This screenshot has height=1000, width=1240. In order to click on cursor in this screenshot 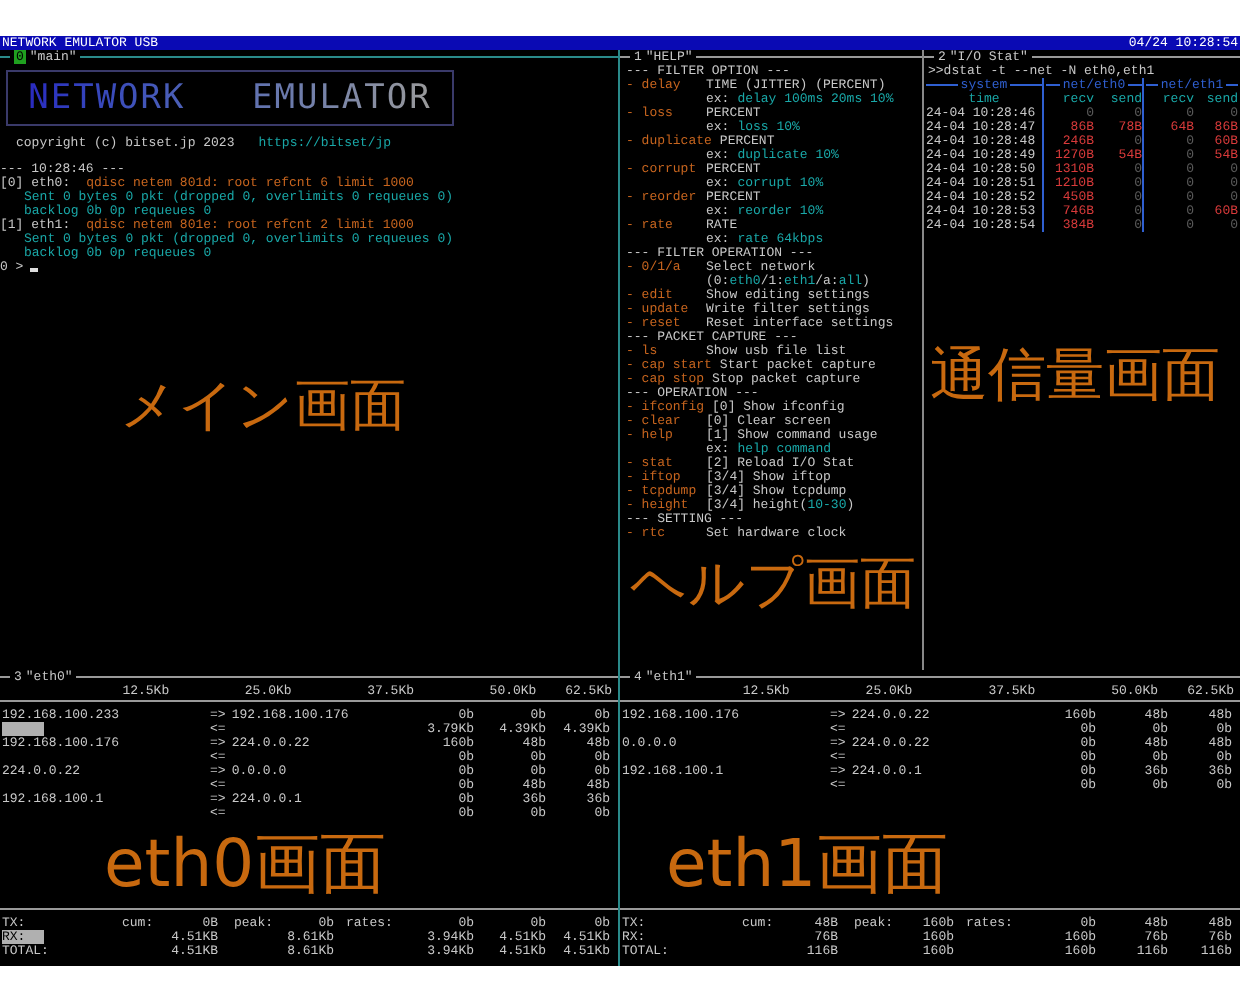, I will do `click(33, 270)`.